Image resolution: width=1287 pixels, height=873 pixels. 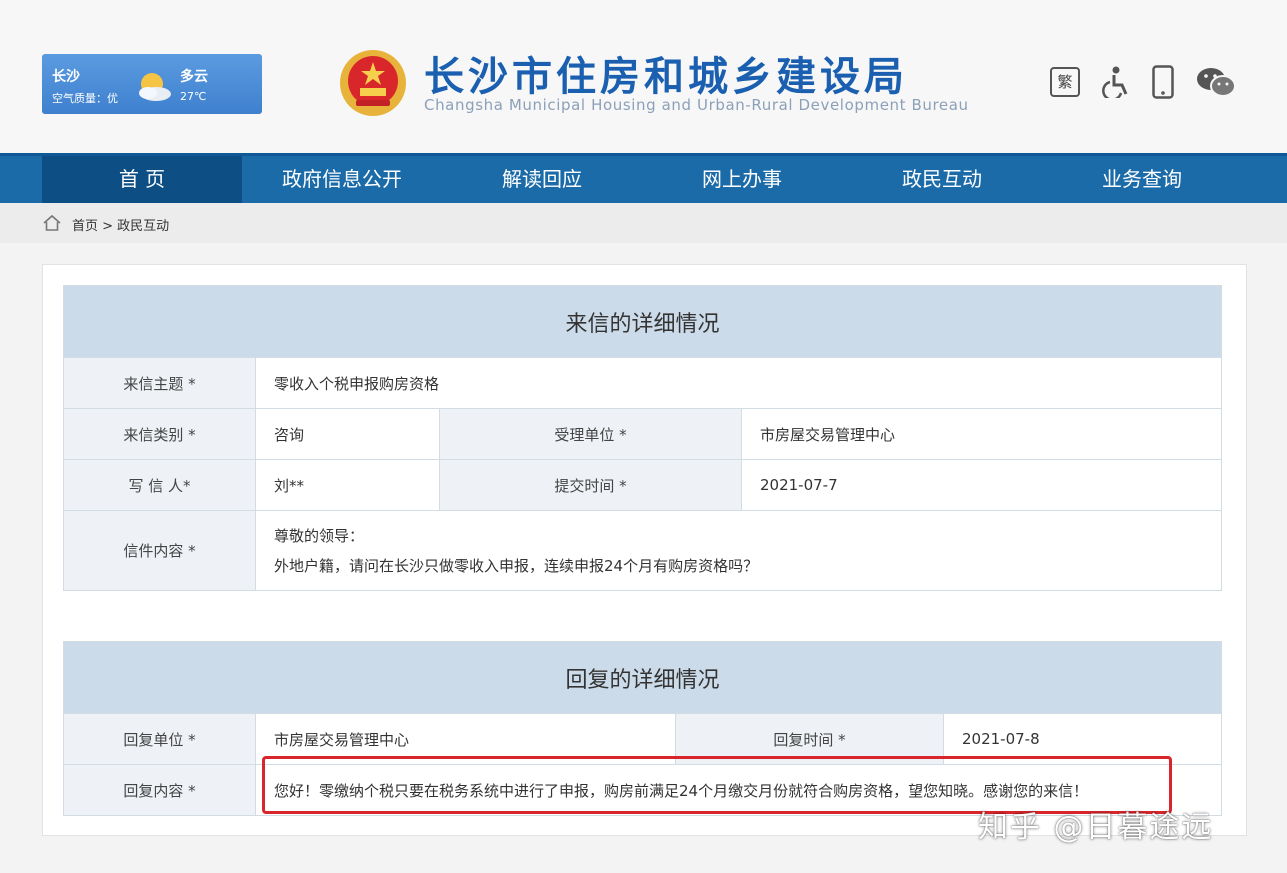 What do you see at coordinates (120, 224) in the screenshot?
I see `breadcrumb-text: 首页 > 政民互动` at bounding box center [120, 224].